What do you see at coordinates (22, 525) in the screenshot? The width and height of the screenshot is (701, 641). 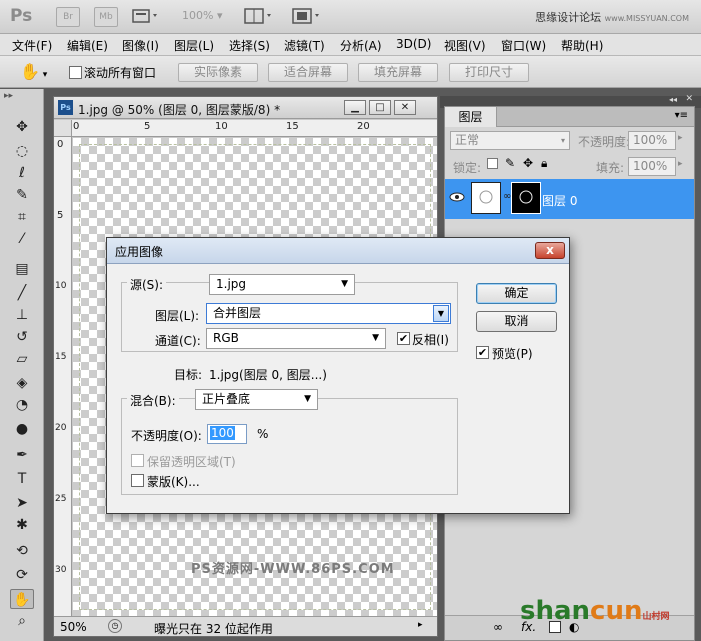 I see `custom-shape-tool-icon: ✱` at bounding box center [22, 525].